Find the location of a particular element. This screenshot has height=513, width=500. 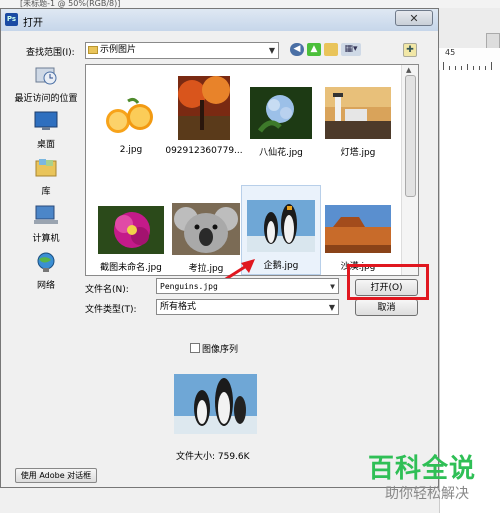

folder-icon is located at coordinates (93, 50).